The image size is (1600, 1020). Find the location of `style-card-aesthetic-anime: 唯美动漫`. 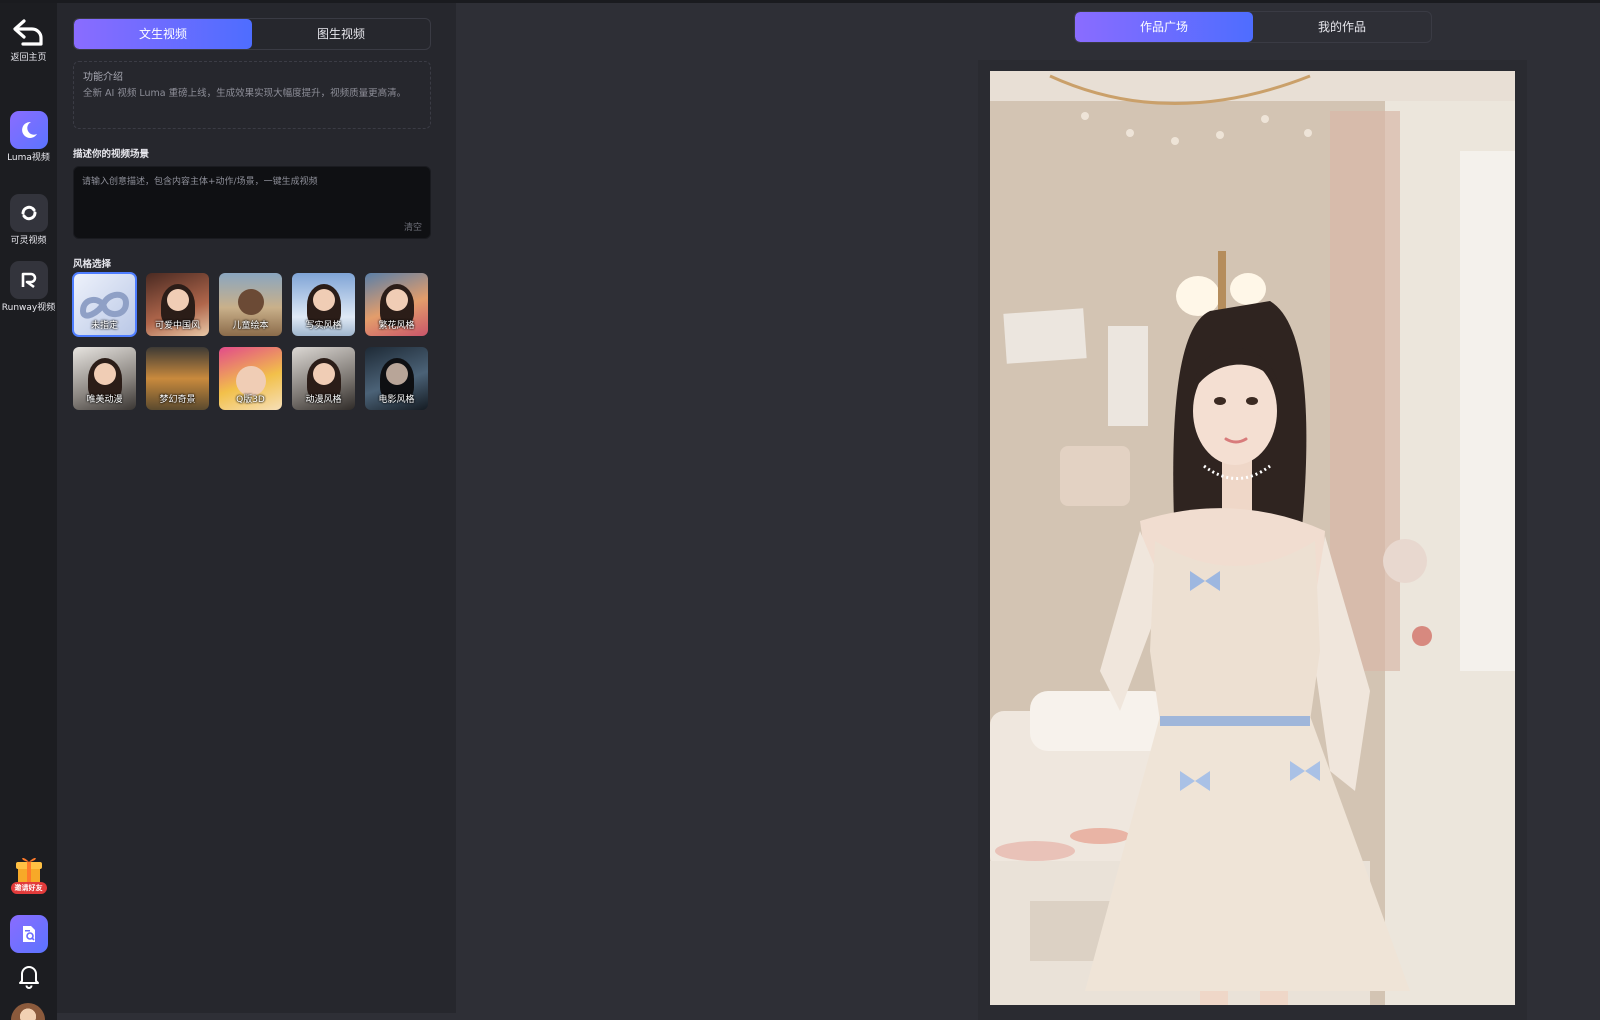

style-card-aesthetic-anime: 唯美动漫 is located at coordinates (104, 378).